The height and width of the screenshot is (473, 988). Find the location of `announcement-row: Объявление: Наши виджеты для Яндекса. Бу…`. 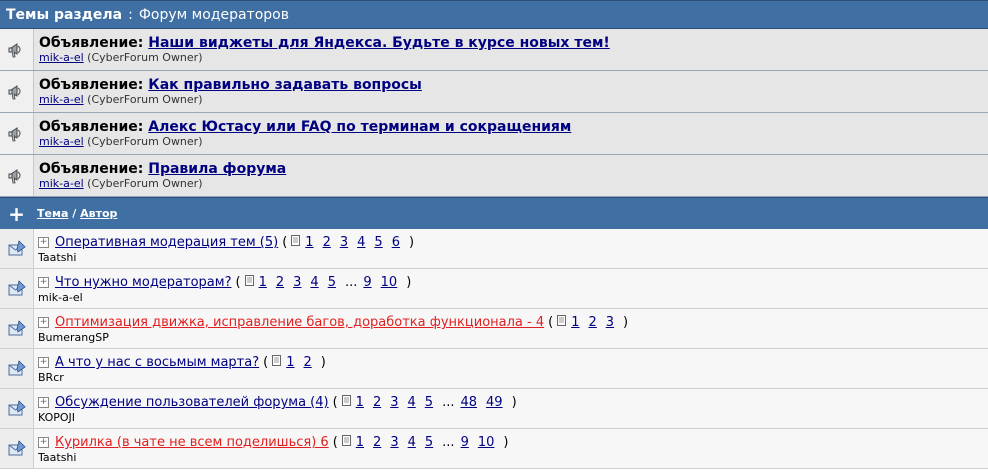

announcement-row: Объявление: Наши виджеты для Яндекса. Бу… is located at coordinates (494, 50).